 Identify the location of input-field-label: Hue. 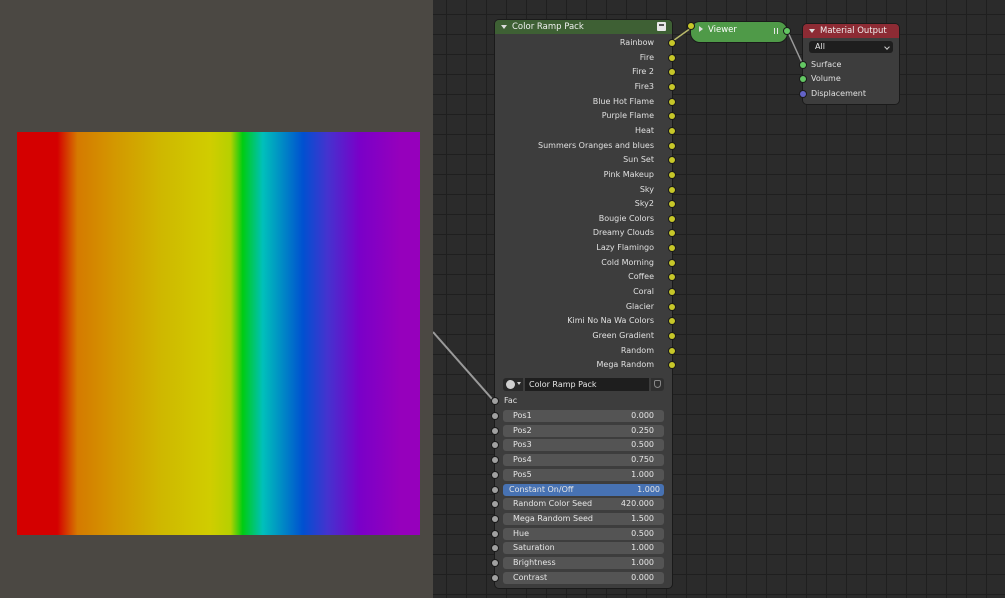
(521, 533).